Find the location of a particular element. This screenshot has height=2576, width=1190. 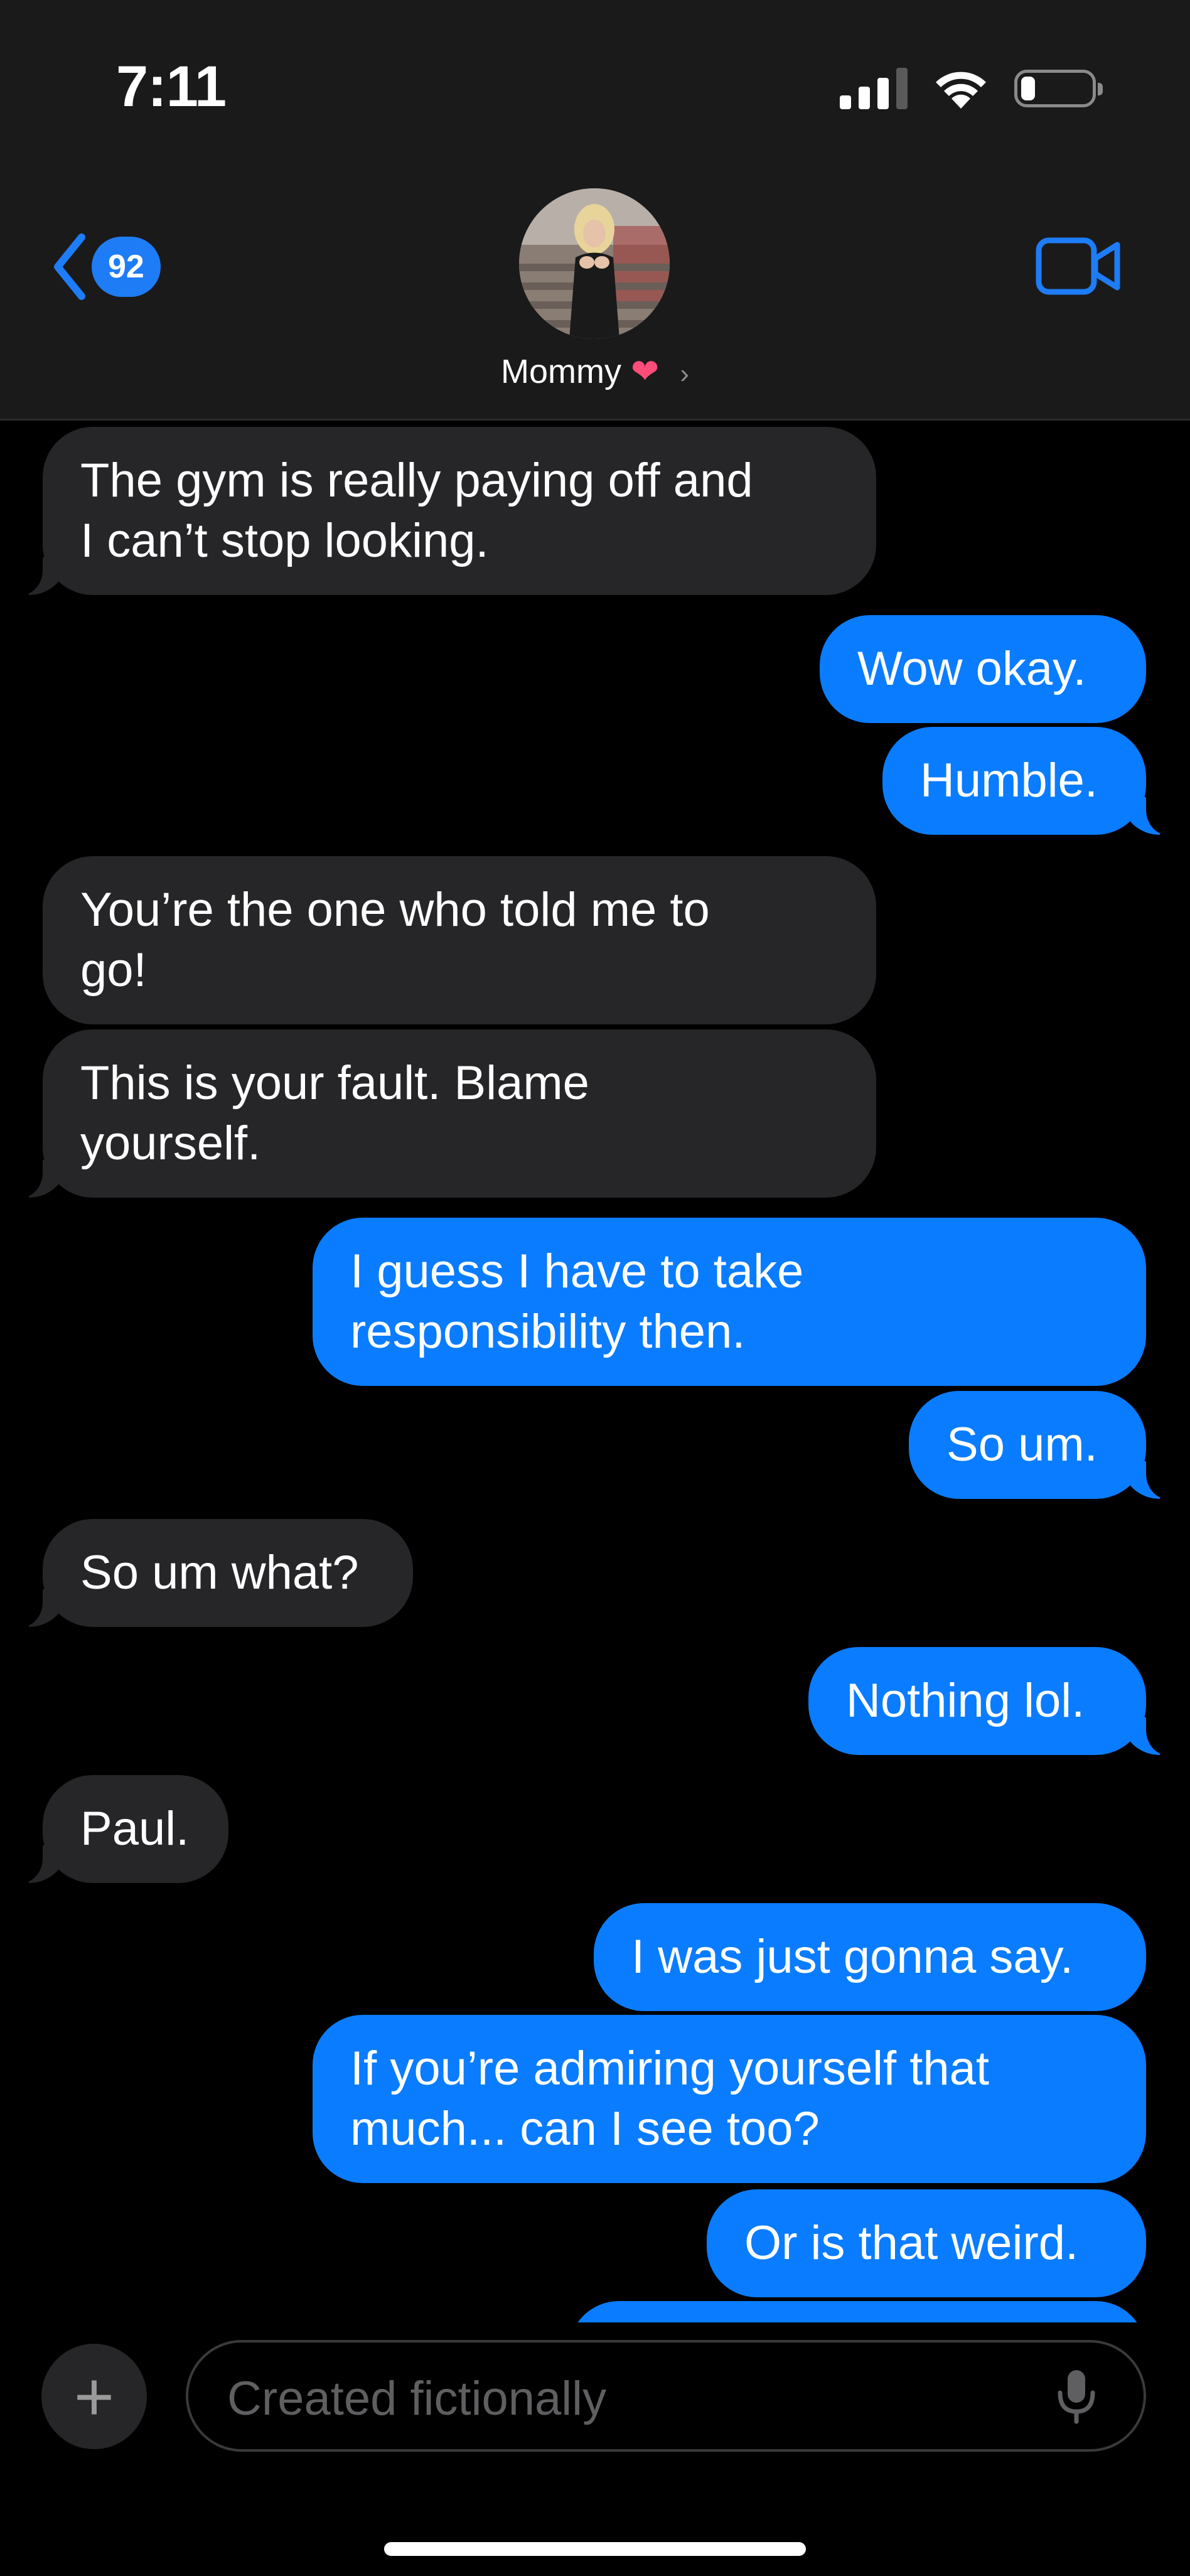

back-button: 92 is located at coordinates (105, 266).